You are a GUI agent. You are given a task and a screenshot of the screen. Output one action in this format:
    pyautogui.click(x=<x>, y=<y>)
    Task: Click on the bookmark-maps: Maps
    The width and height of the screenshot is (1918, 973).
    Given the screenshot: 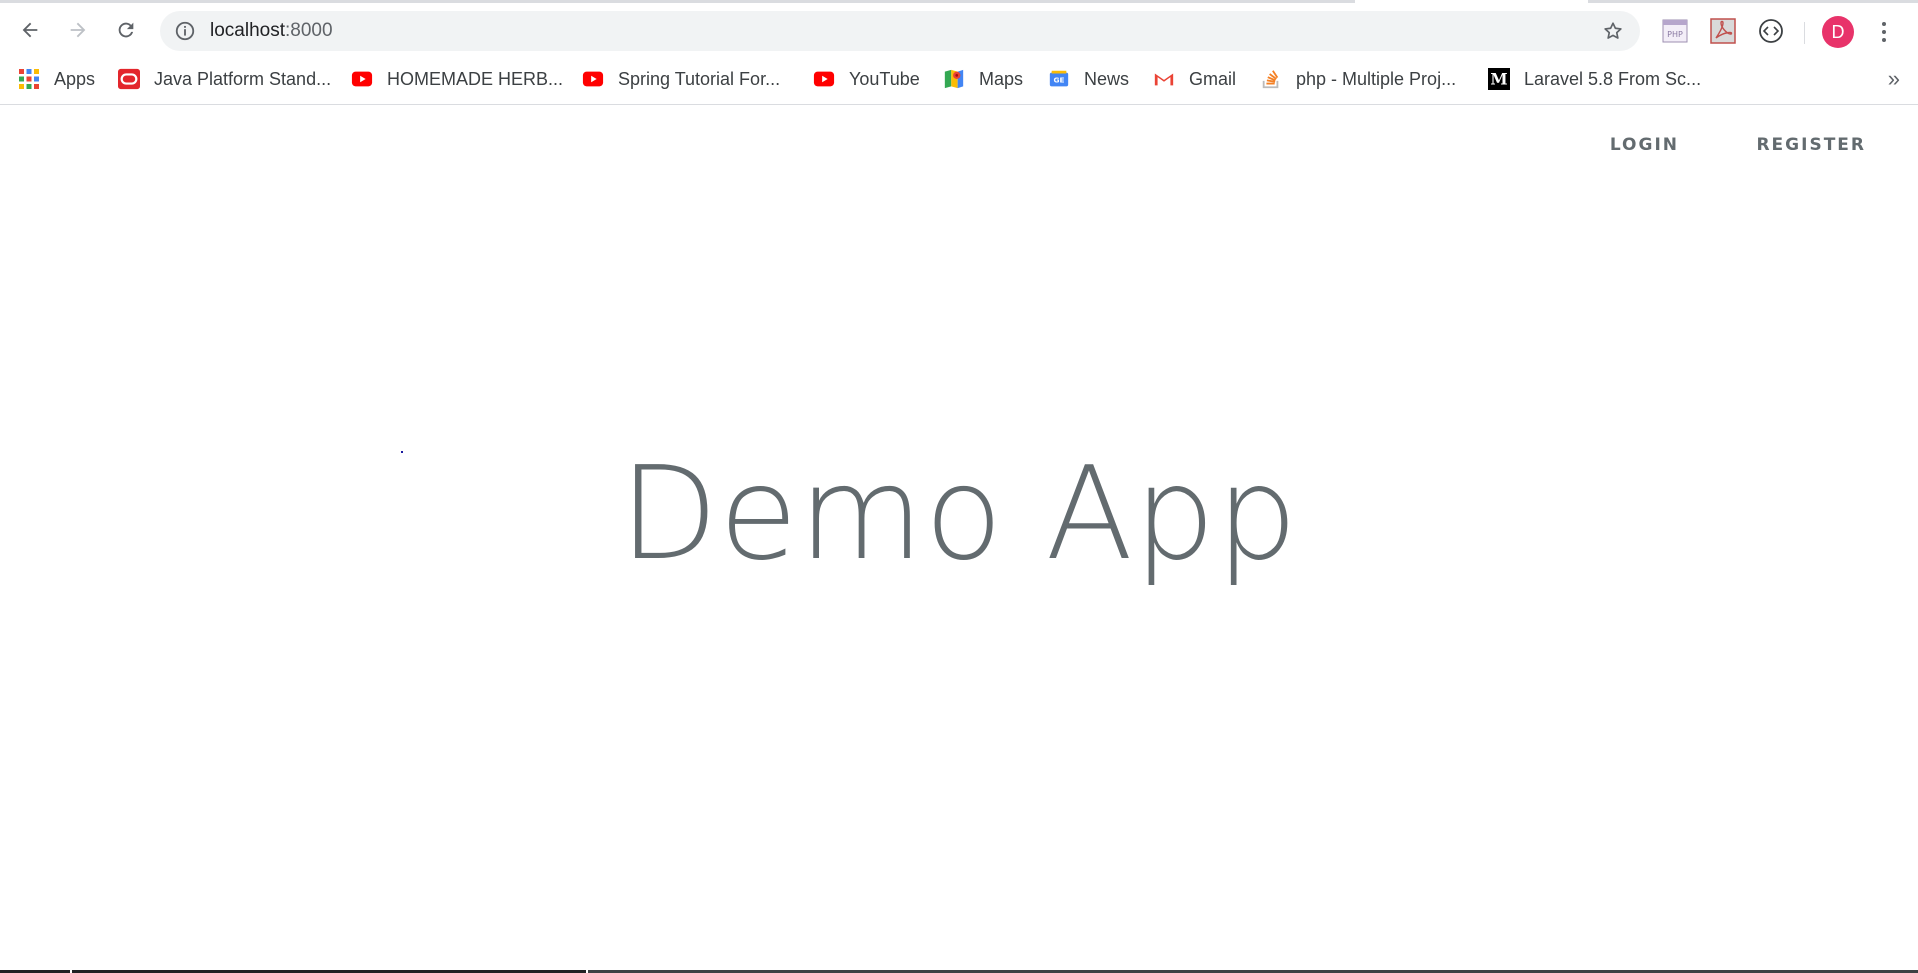 What is the action you would take?
    pyautogui.click(x=983, y=79)
    